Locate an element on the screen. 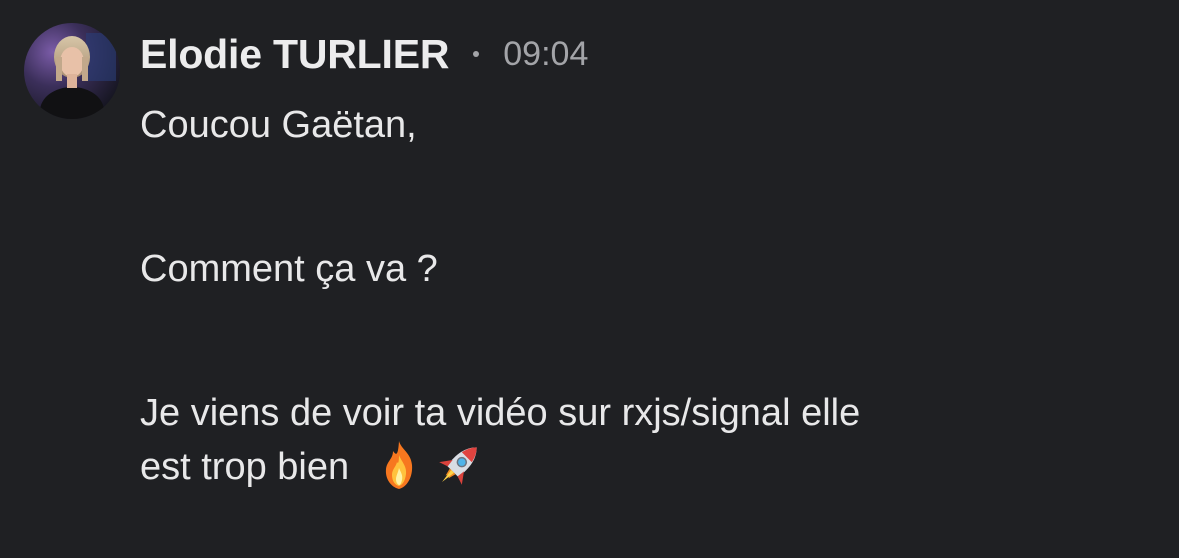 This screenshot has height=558, width=1179. fire-icon is located at coordinates (399, 465).